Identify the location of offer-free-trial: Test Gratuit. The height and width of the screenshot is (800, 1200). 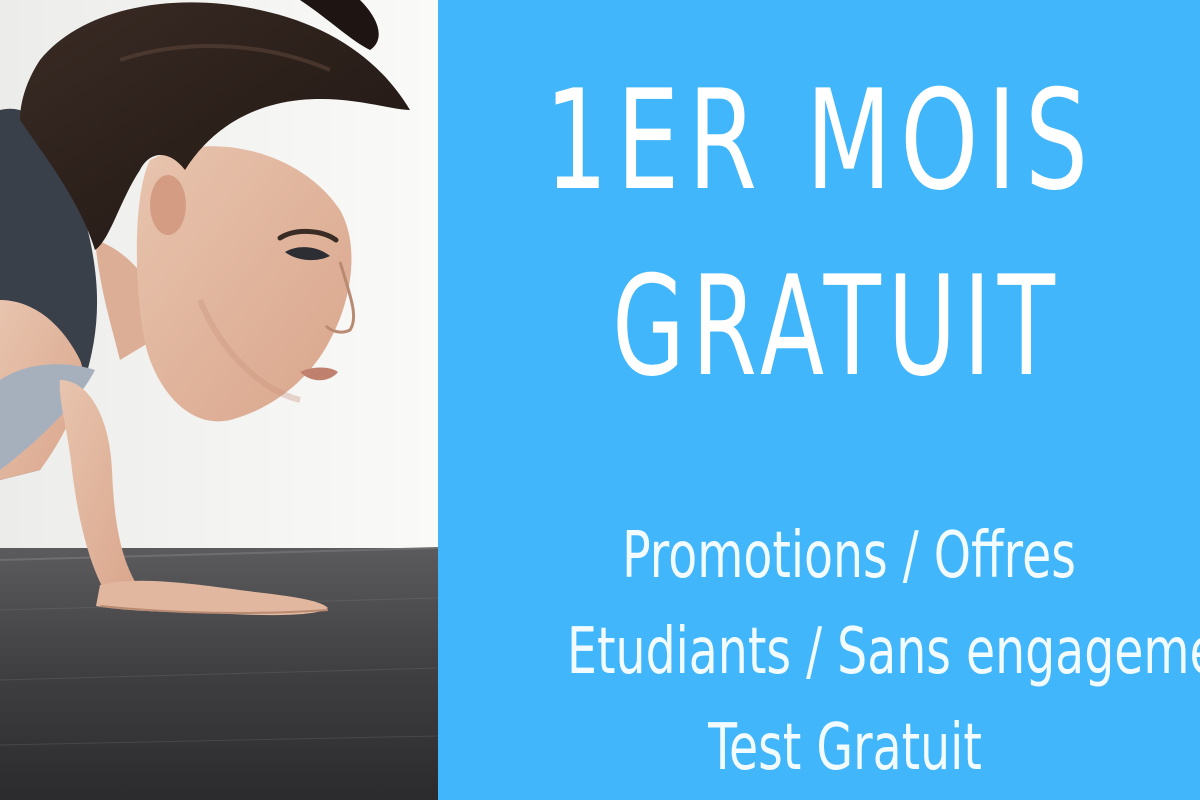
(845, 748).